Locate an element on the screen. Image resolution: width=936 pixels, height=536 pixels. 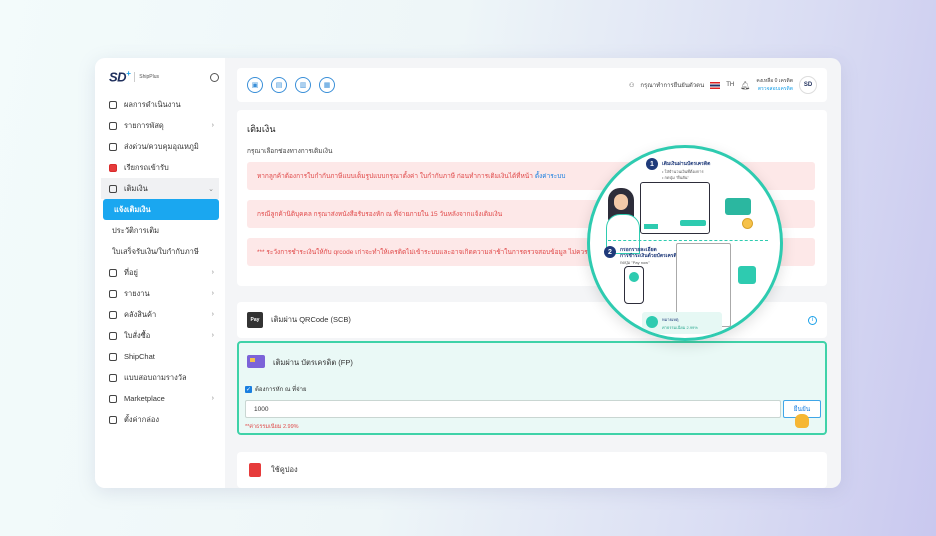
chevron-down-icon: ⌄ is located at coordinates (211, 189).